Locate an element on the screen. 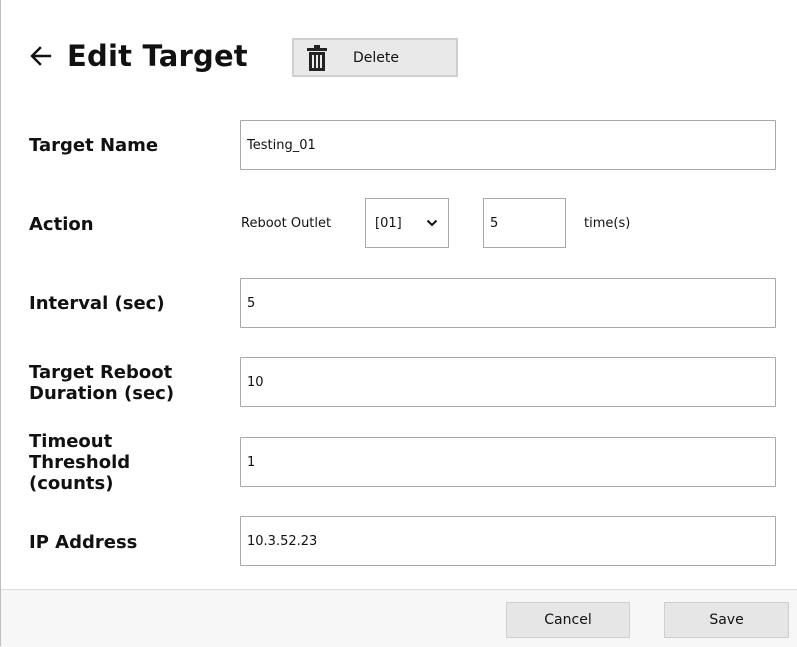 The width and height of the screenshot is (797, 647). trash-icon is located at coordinates (317, 57).